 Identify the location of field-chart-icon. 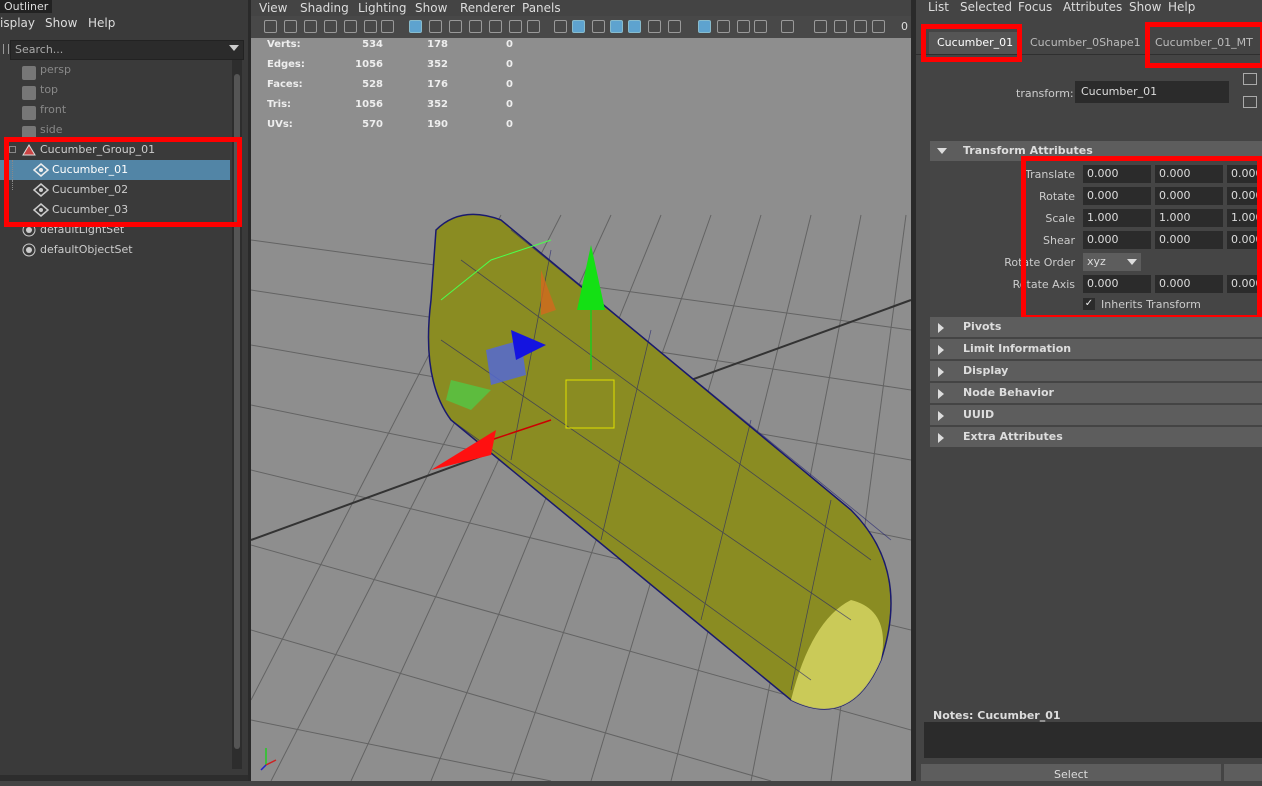
(495, 26).